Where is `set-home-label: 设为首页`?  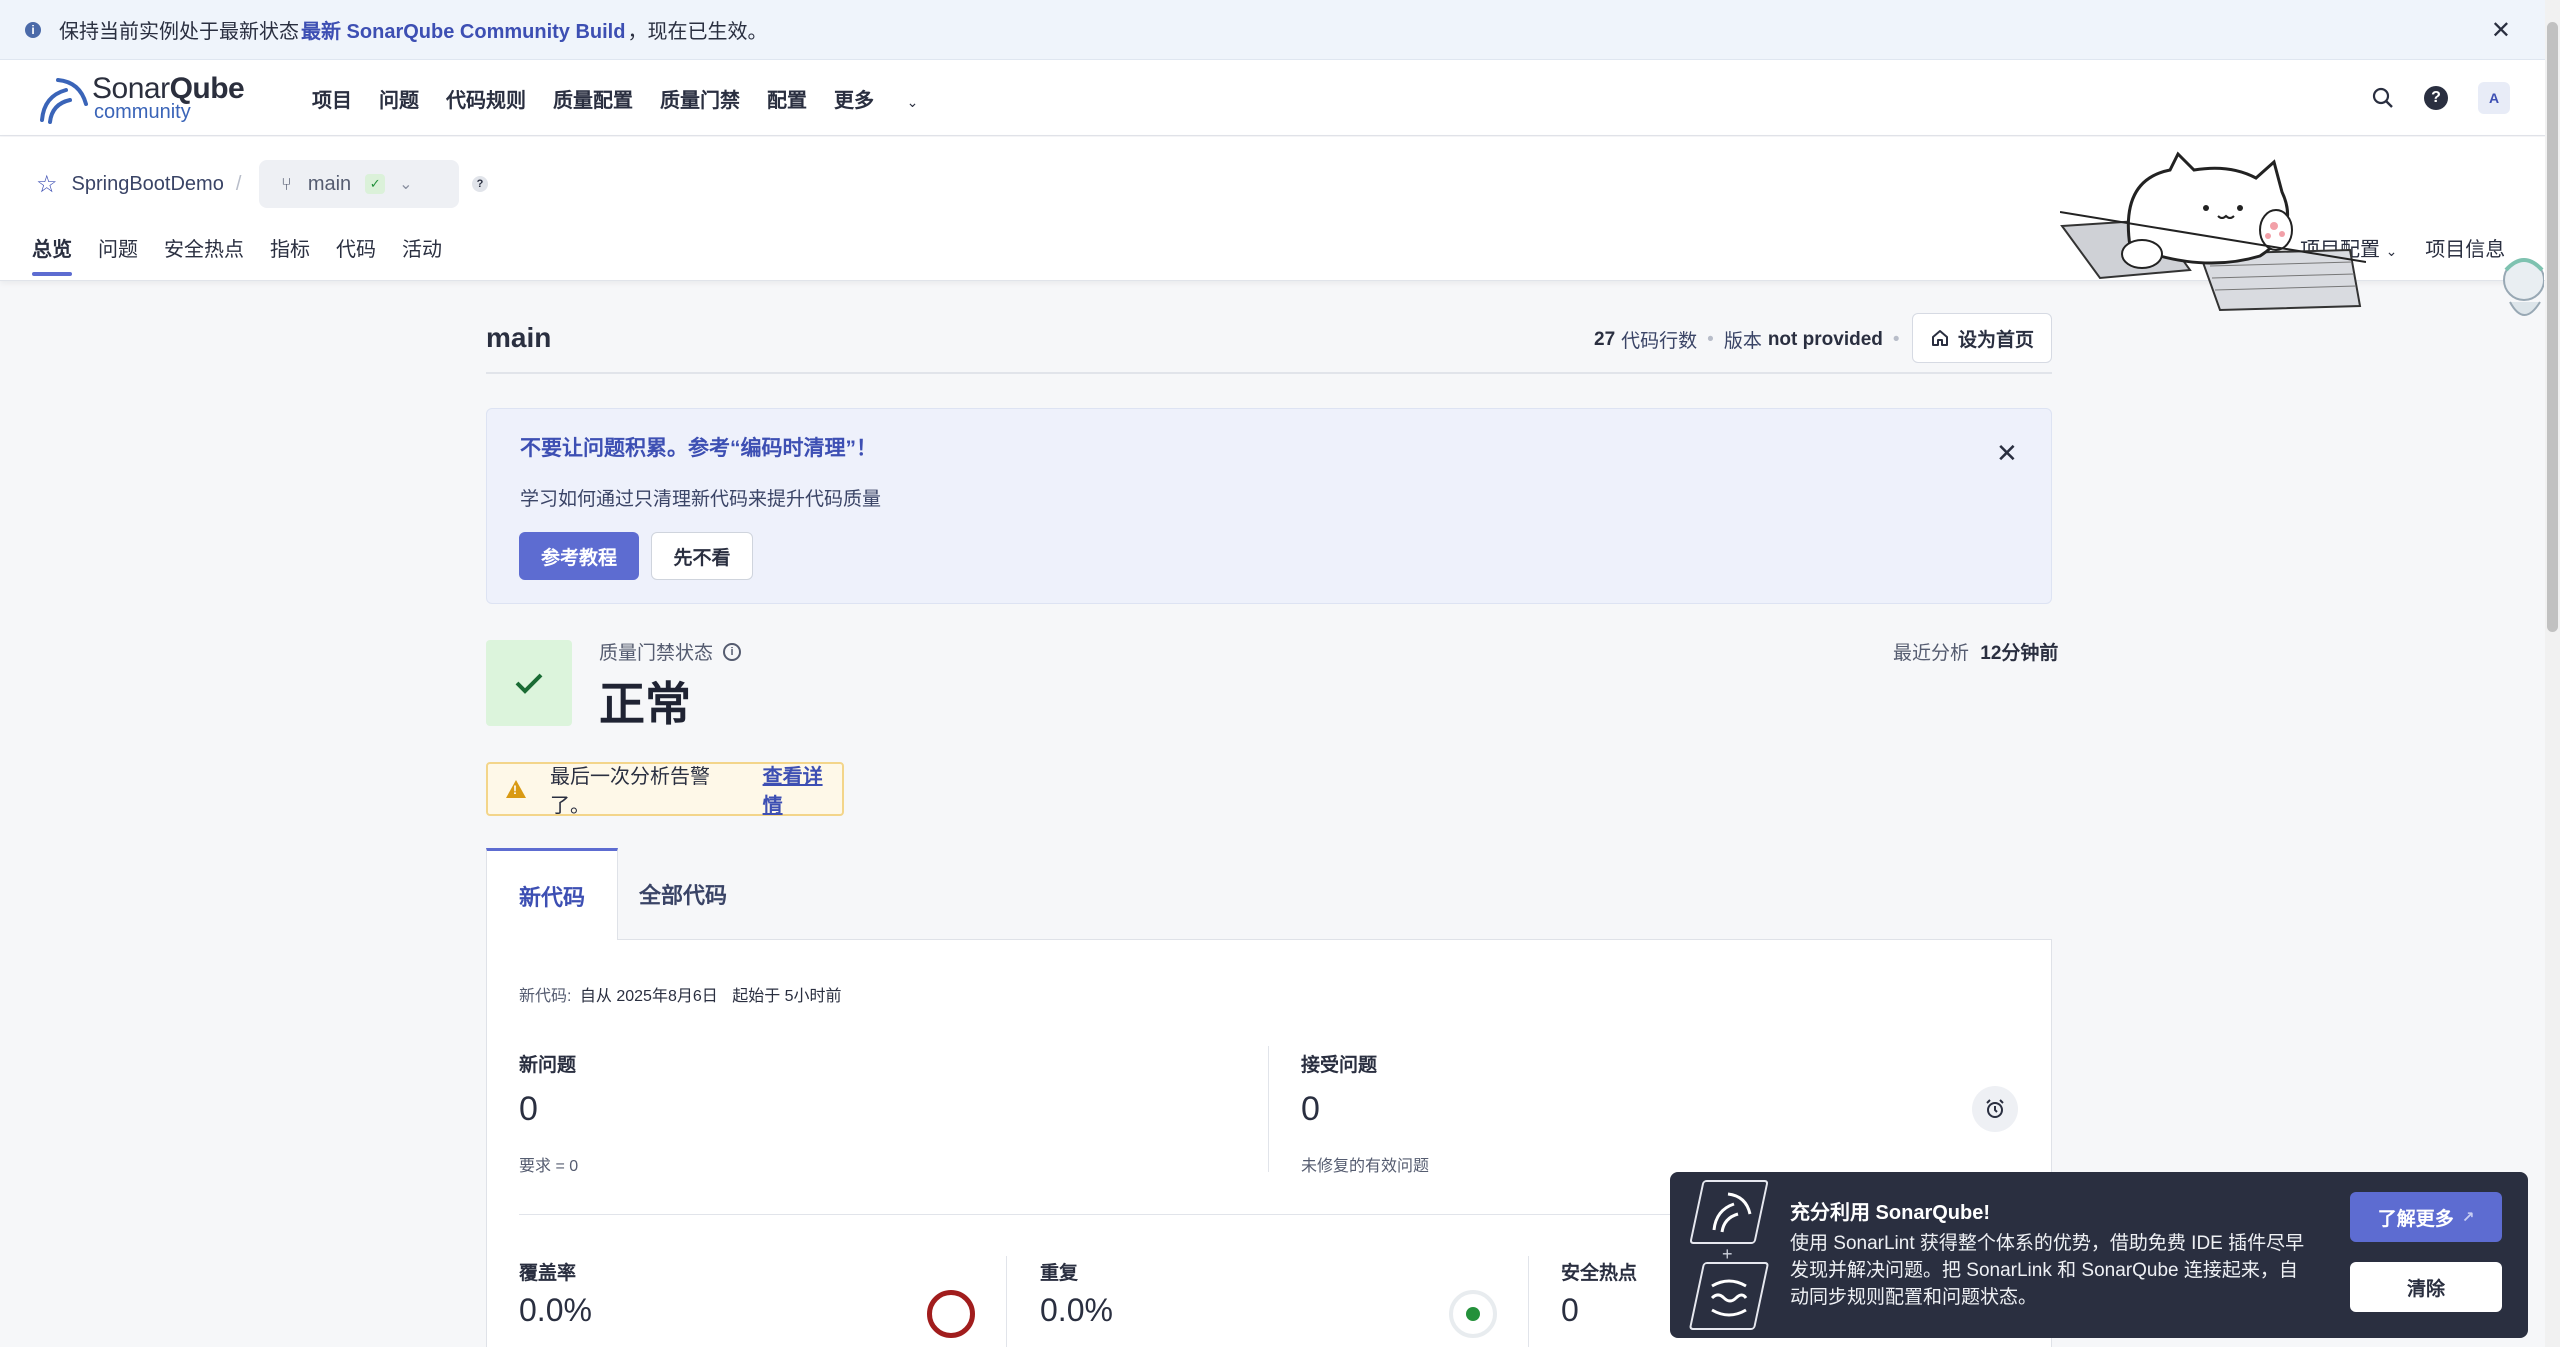
set-home-label: 设为首页 is located at coordinates (1995, 340).